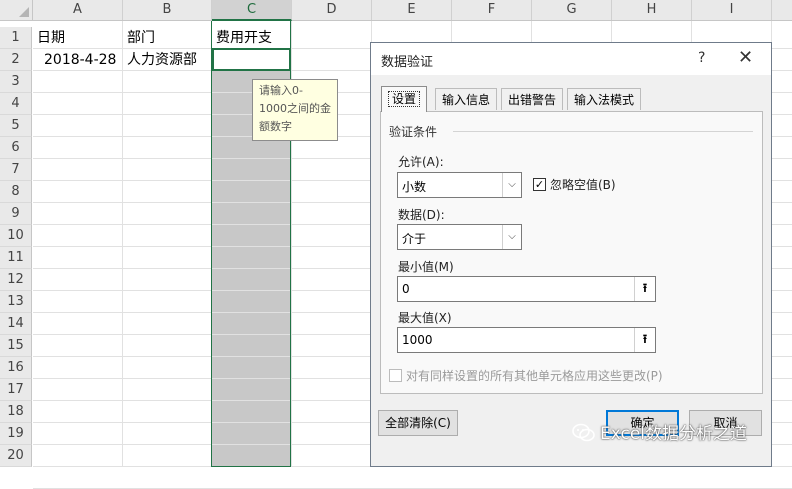  What do you see at coordinates (16, 434) in the screenshot?
I see `row-header: 19` at bounding box center [16, 434].